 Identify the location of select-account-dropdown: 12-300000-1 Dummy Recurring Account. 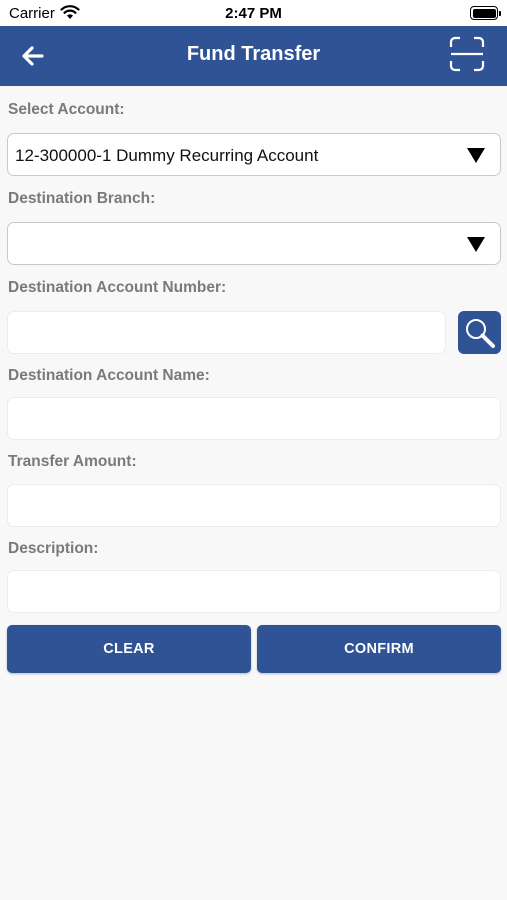
(254, 154).